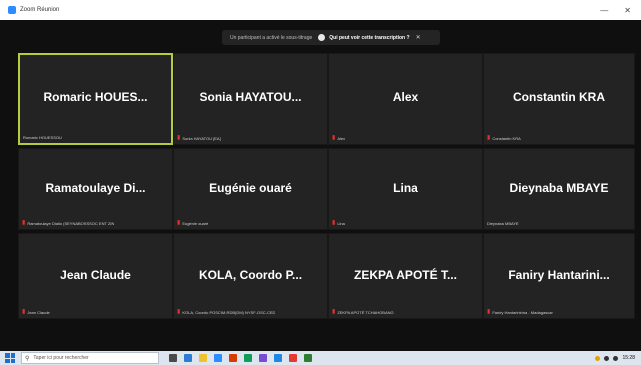  I want to click on participant-tile: Constantin KRA ▮ Constantin KRA, so click(559, 99).